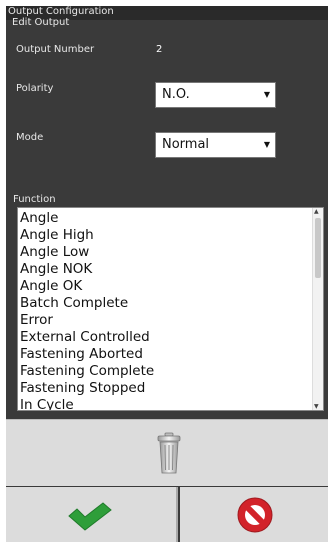 The width and height of the screenshot is (332, 544). What do you see at coordinates (34, 199) in the screenshot?
I see `function-label: Function` at bounding box center [34, 199].